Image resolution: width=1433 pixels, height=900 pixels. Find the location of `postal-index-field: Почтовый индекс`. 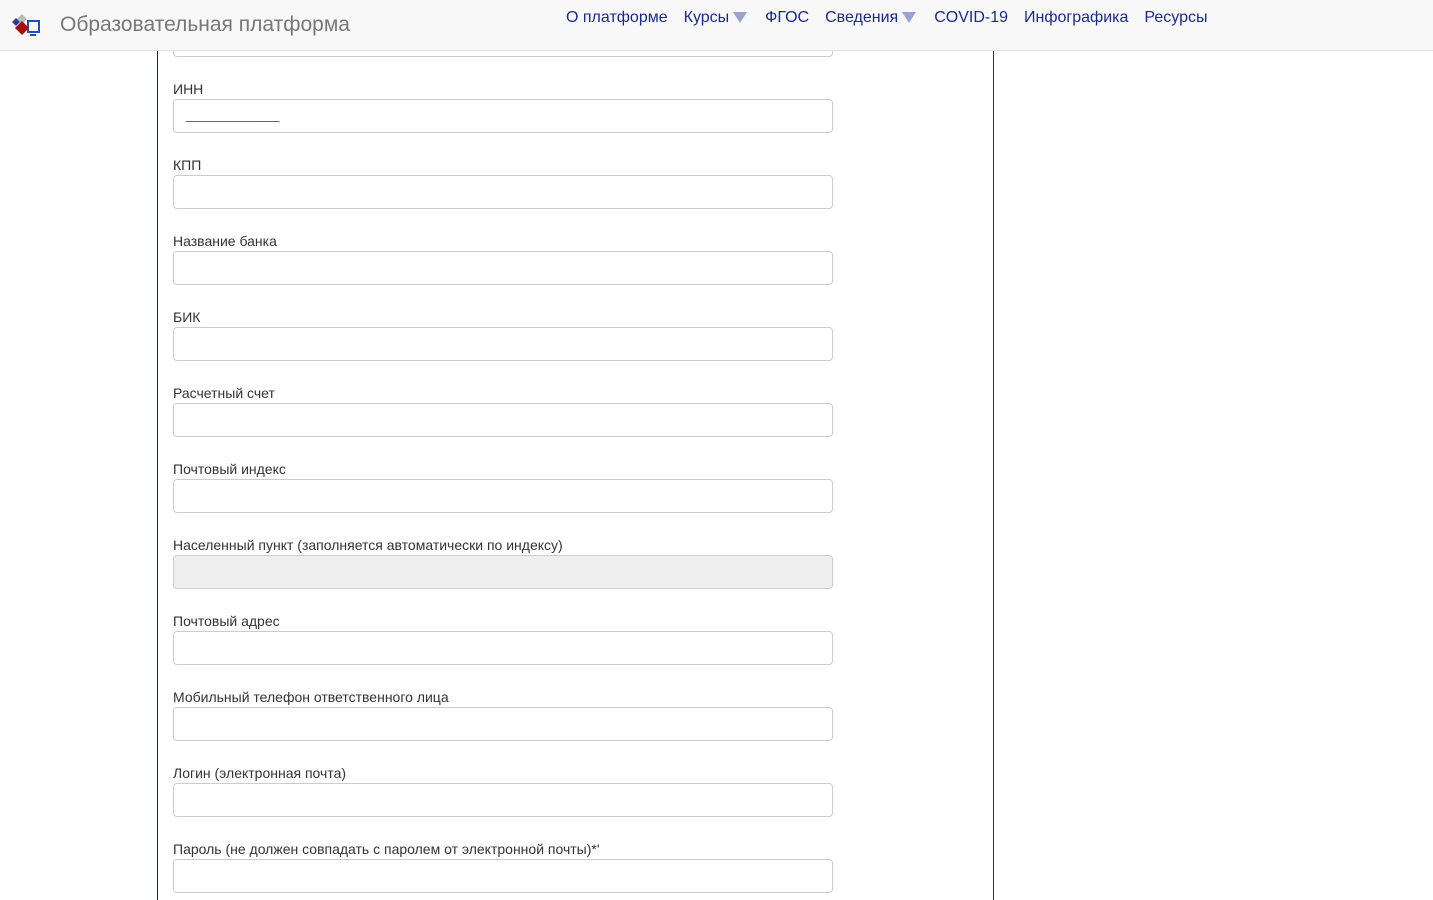

postal-index-field: Почтовый индекс is located at coordinates (503, 486).